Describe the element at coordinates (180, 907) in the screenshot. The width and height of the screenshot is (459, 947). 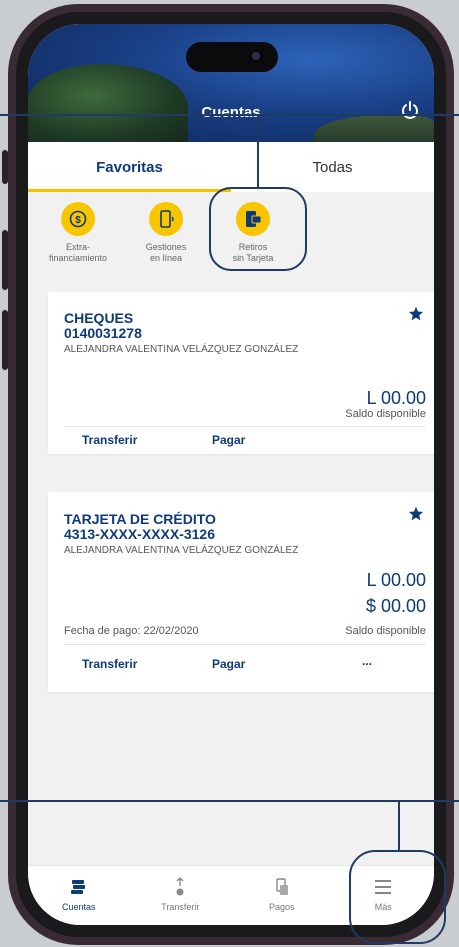
I see `nav-label: Transferir` at that location.